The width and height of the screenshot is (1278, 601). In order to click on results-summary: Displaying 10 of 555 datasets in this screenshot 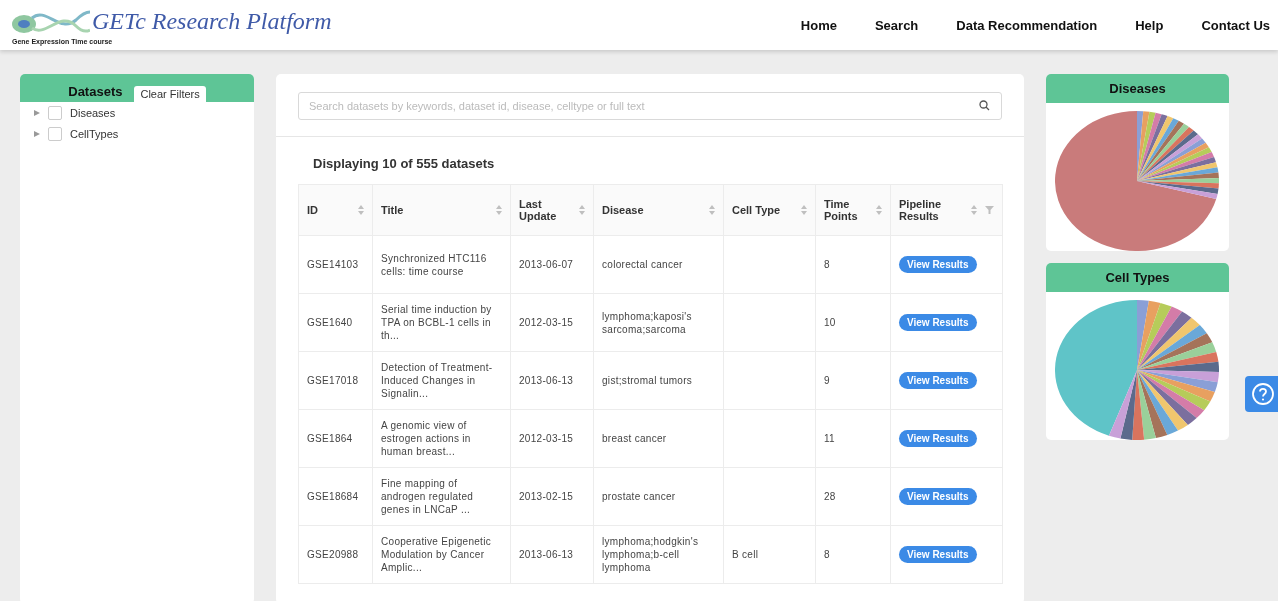, I will do `click(404, 164)`.